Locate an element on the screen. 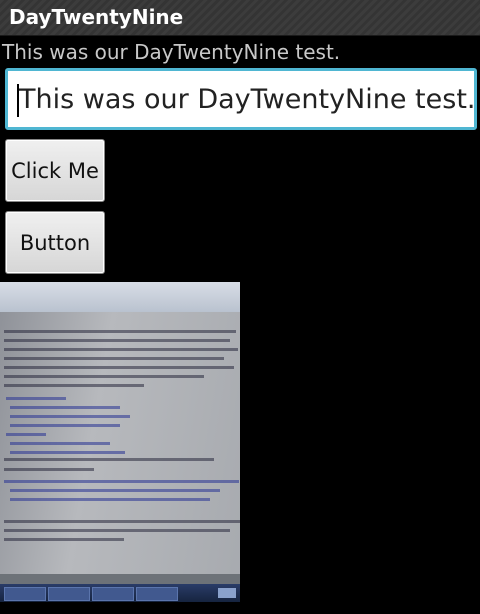  photo-ribbon is located at coordinates (120, 297).